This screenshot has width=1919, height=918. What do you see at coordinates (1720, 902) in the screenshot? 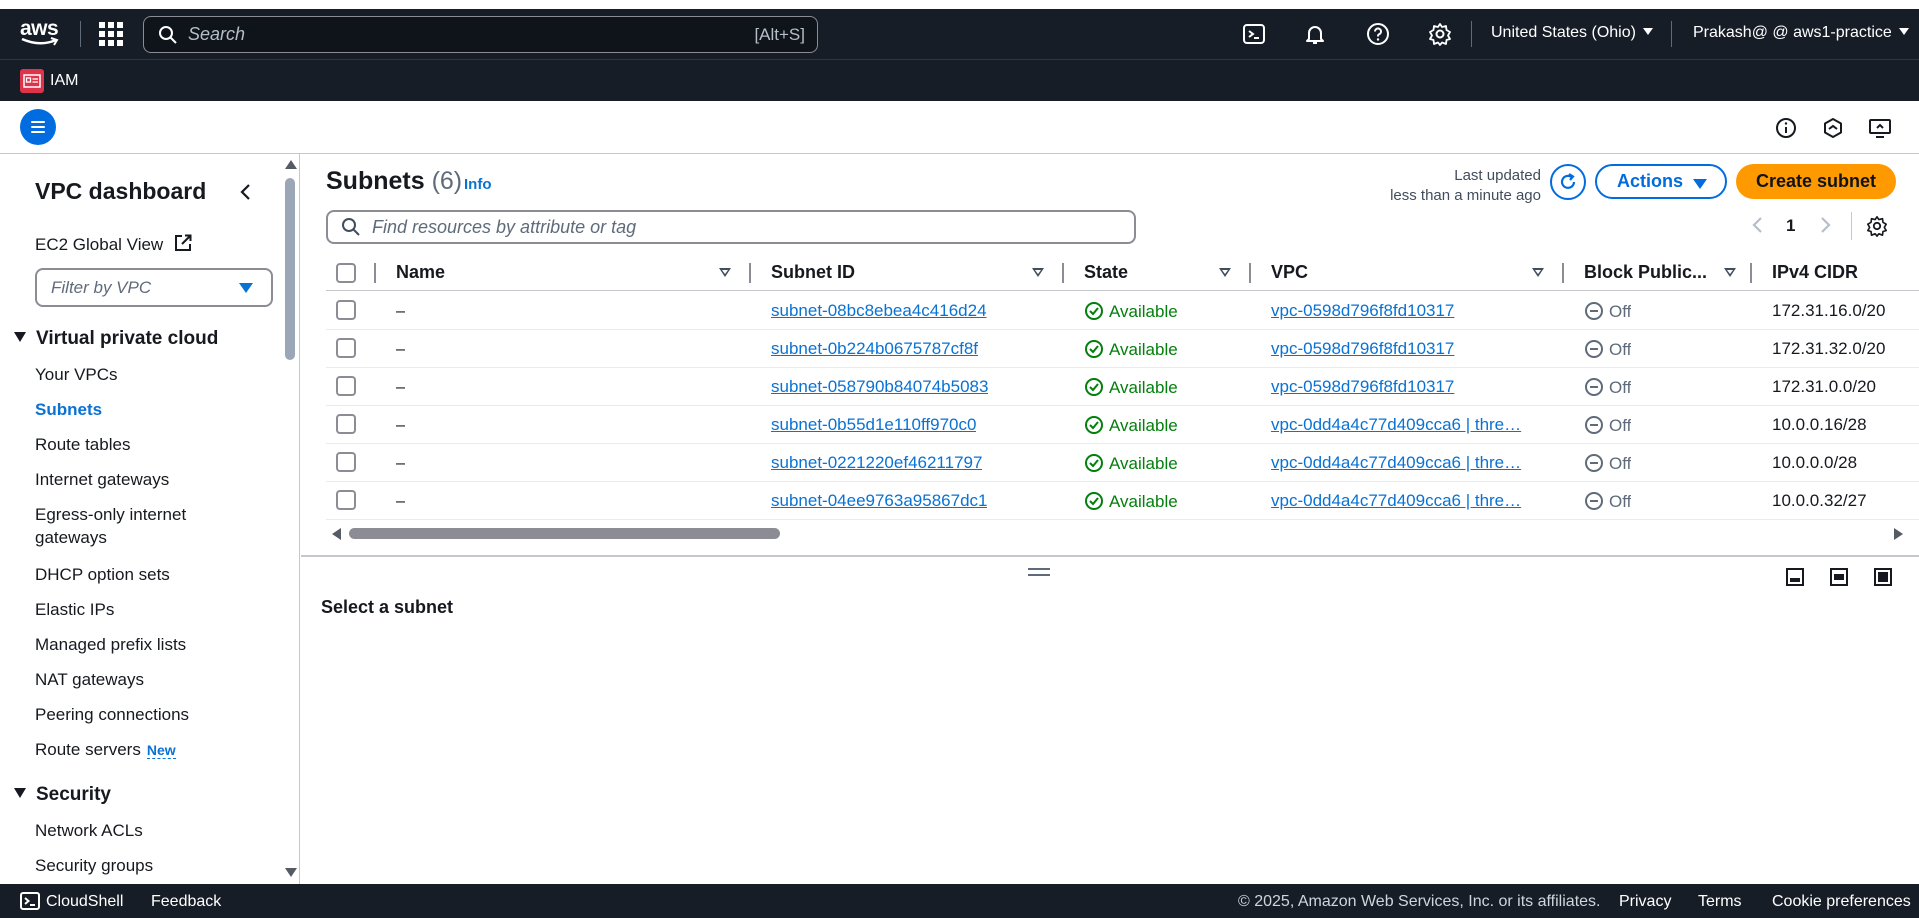
I see `footer-terms-link: Terms` at bounding box center [1720, 902].